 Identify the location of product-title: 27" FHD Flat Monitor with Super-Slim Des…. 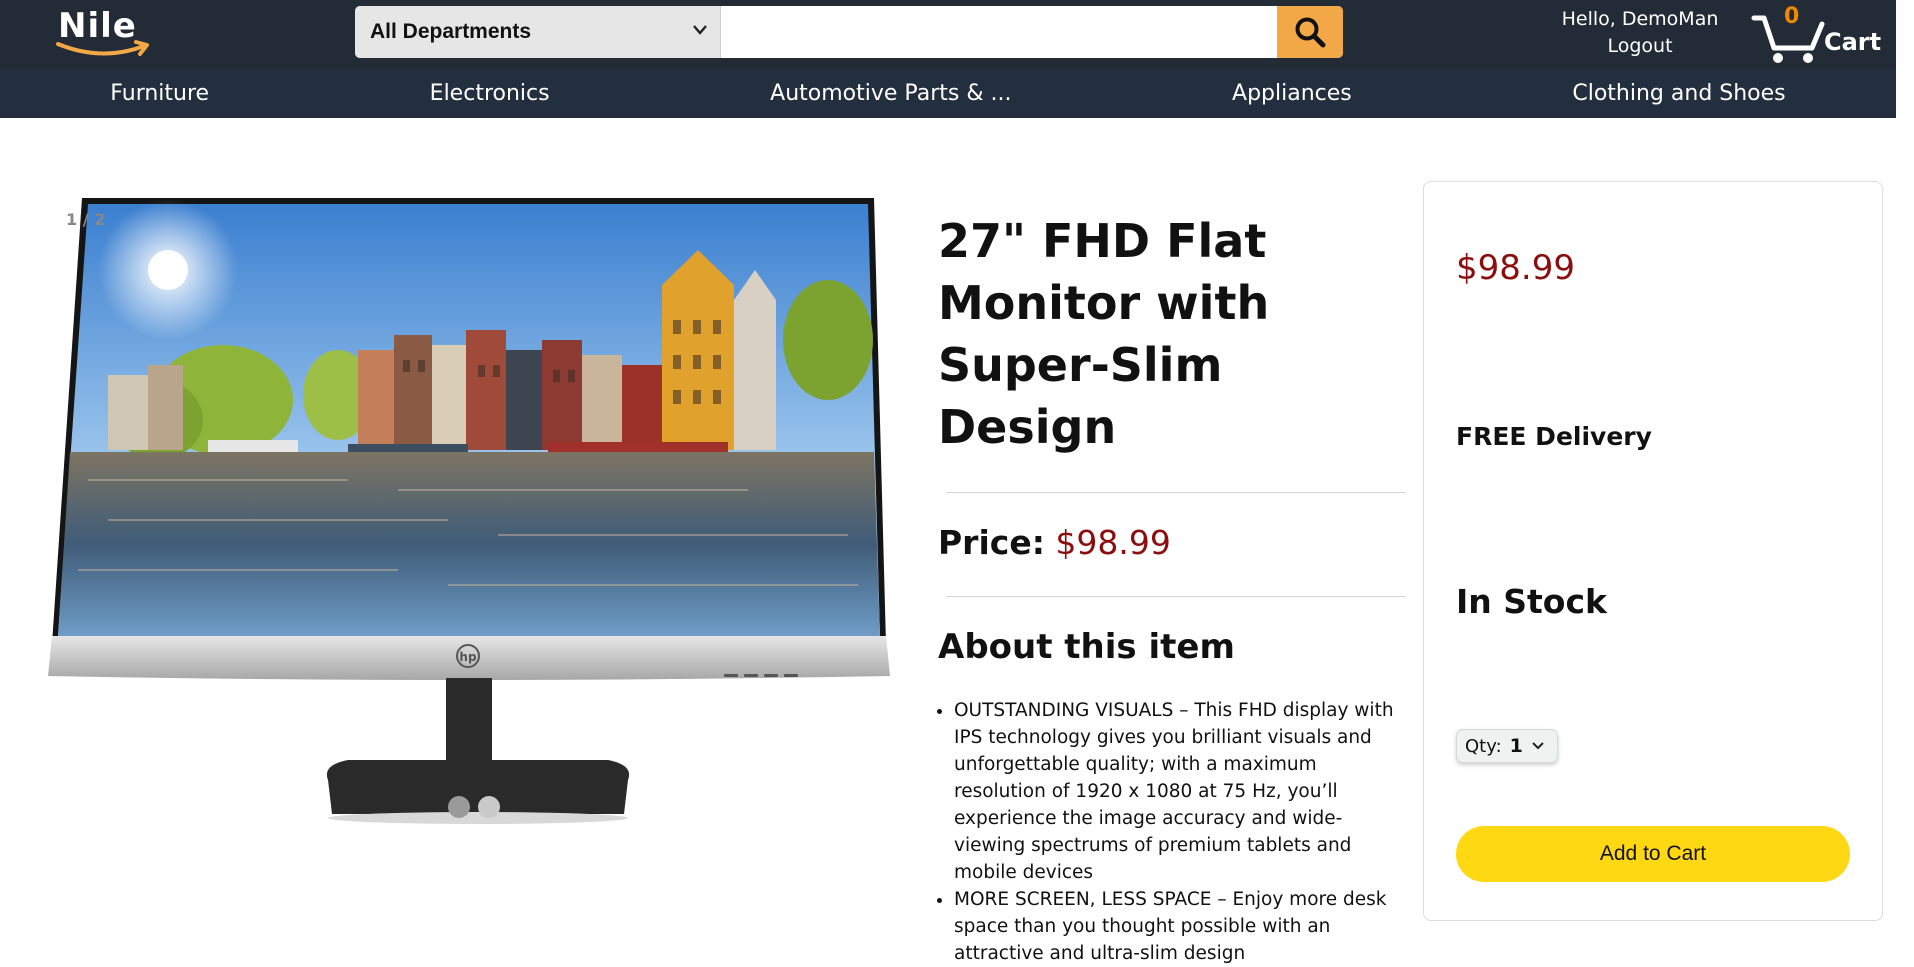
(1104, 334).